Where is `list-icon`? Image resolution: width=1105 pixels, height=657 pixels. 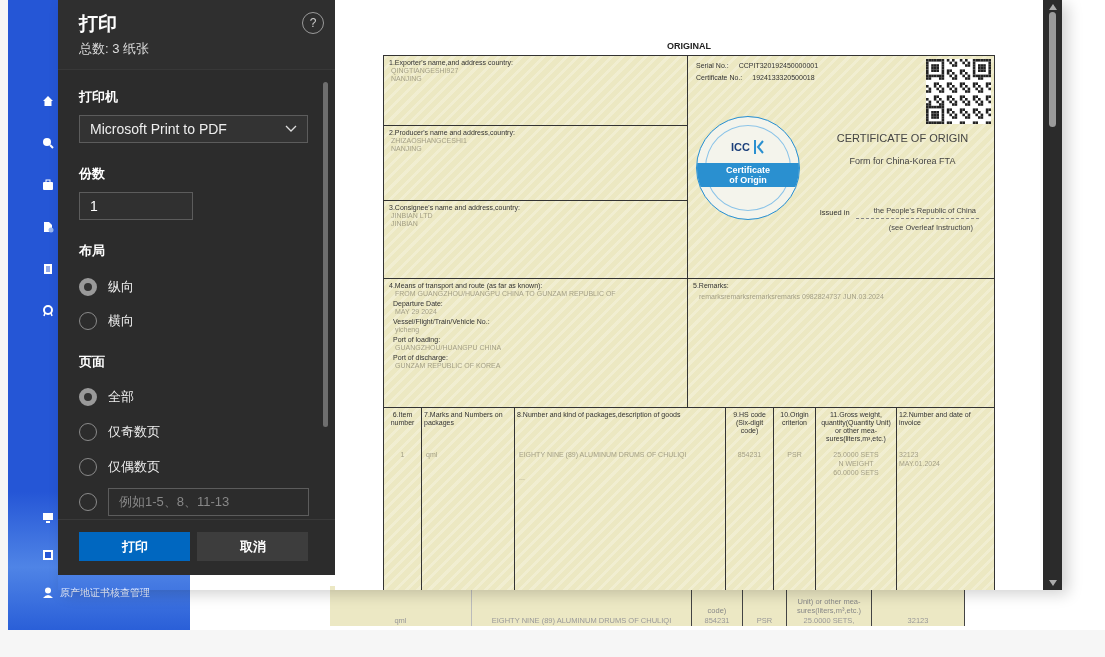
list-icon is located at coordinates (48, 269).